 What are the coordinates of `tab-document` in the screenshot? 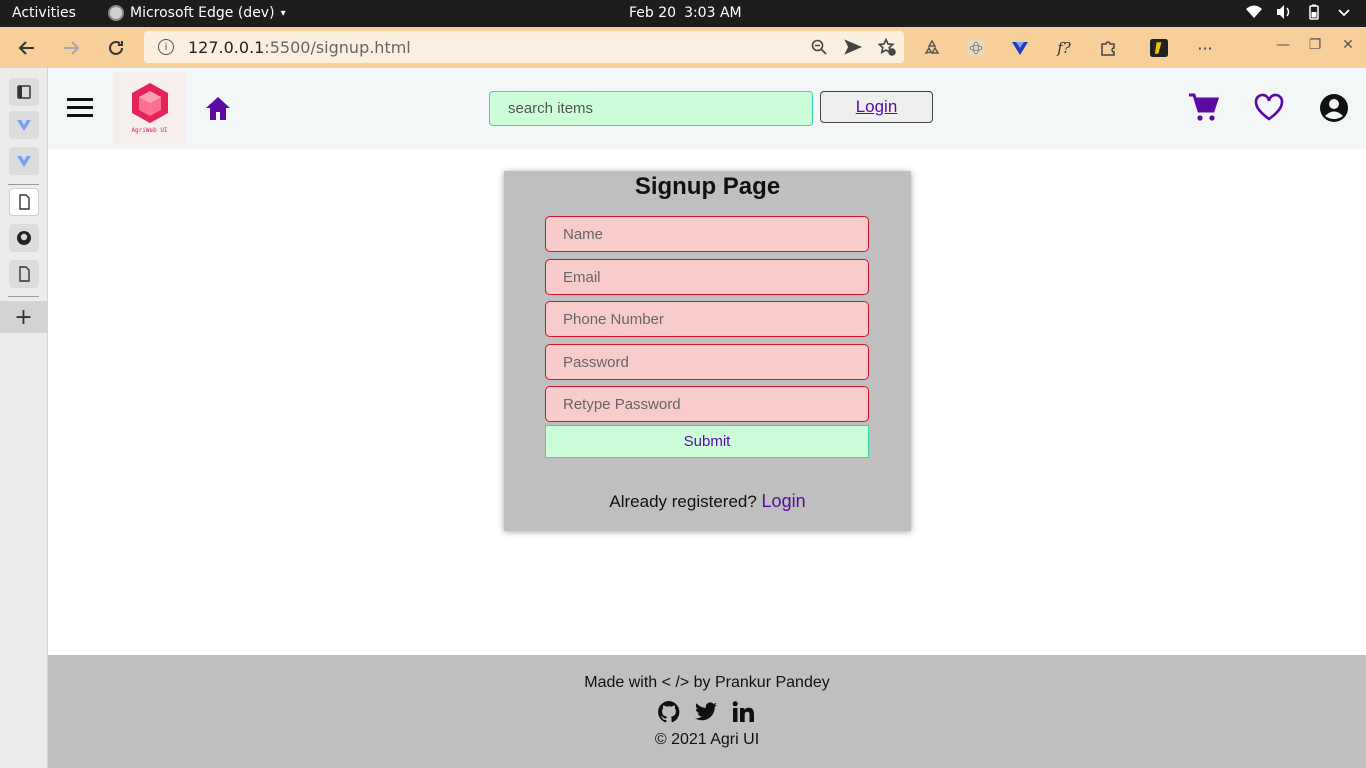 It's located at (24, 274).